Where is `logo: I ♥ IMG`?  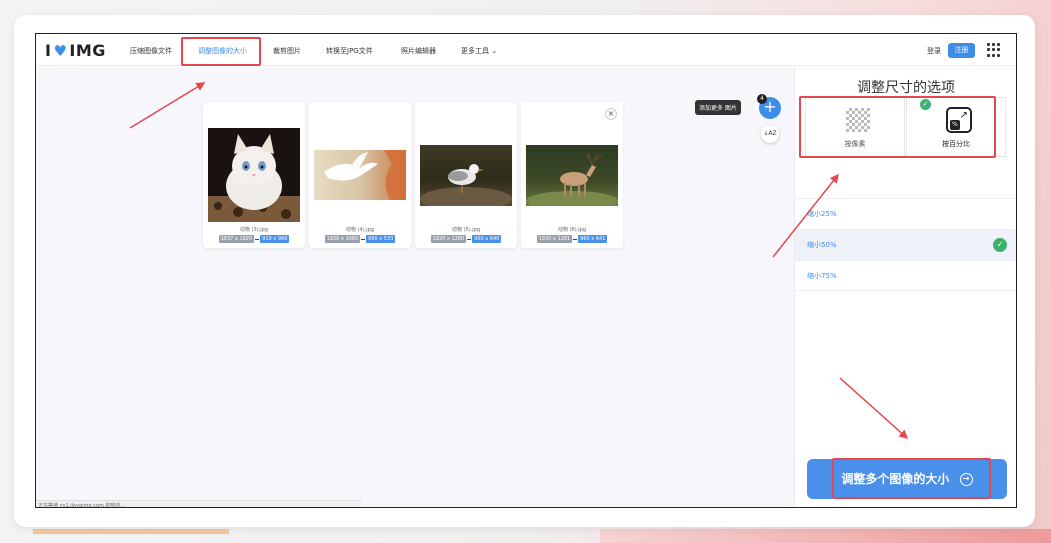
logo: I ♥ IMG is located at coordinates (75, 50).